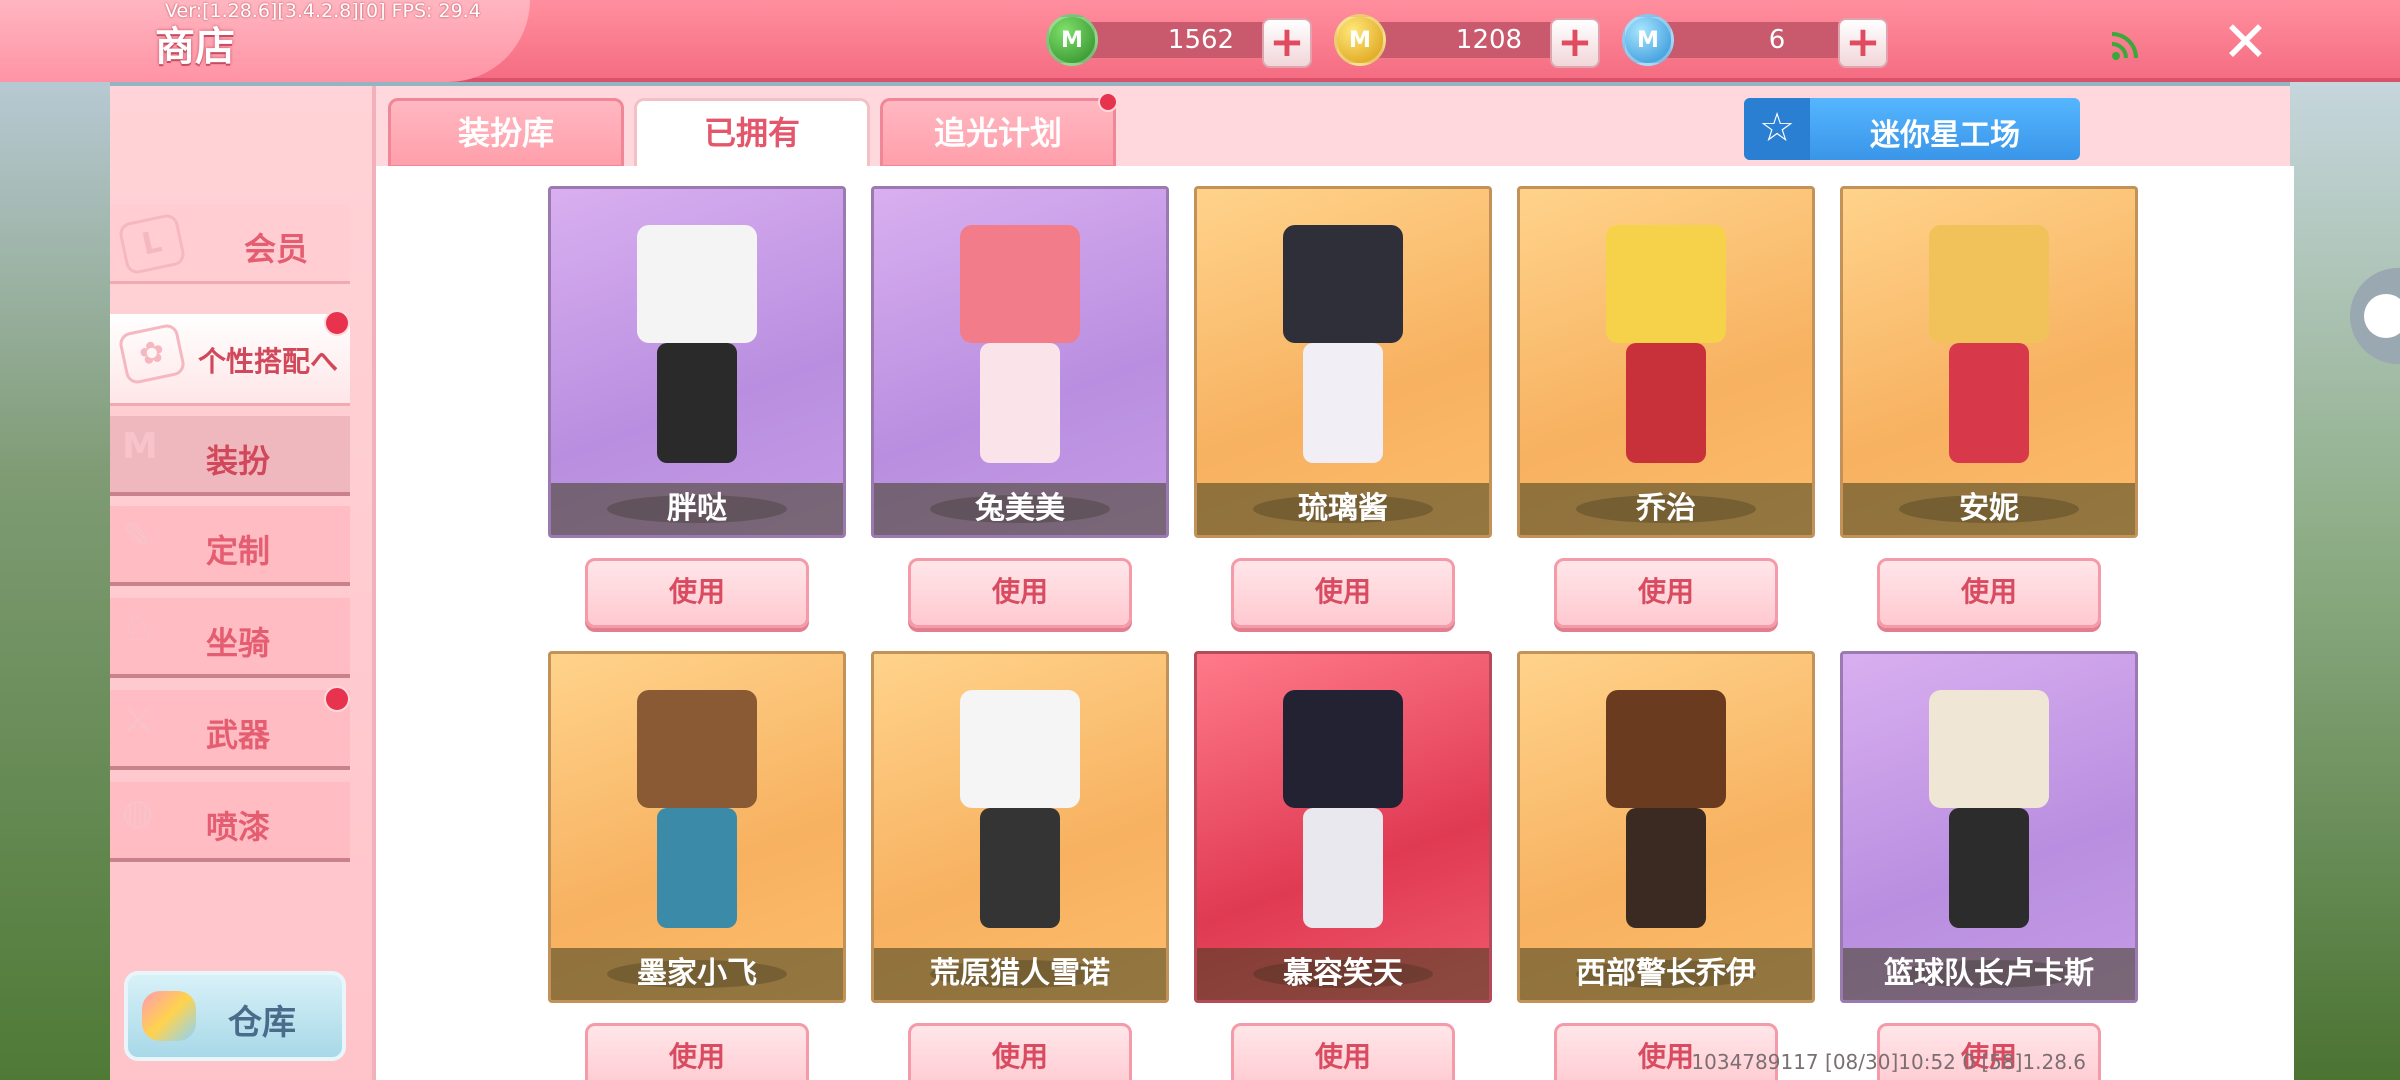  What do you see at coordinates (138, 812) in the screenshot?
I see `spray-can-icon: ◍` at bounding box center [138, 812].